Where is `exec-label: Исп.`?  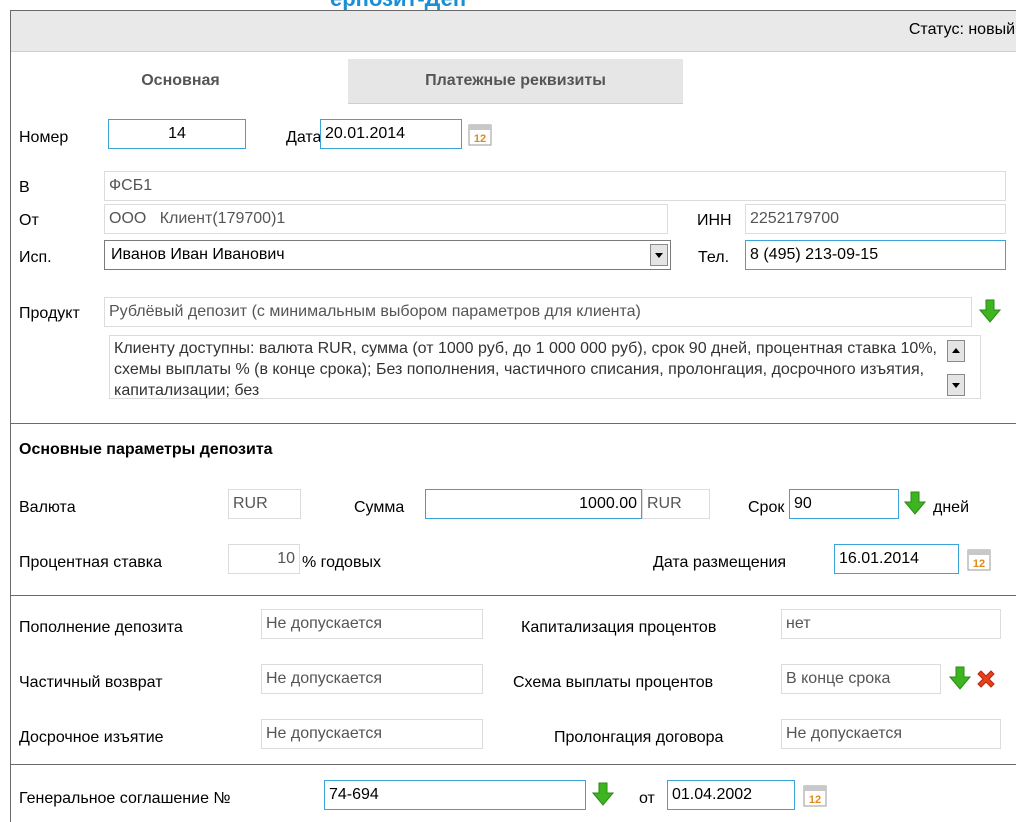 exec-label: Исп. is located at coordinates (35, 257).